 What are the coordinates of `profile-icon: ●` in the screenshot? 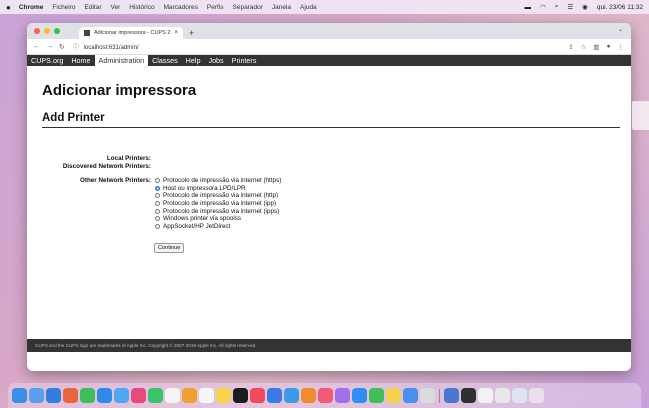 It's located at (609, 47).